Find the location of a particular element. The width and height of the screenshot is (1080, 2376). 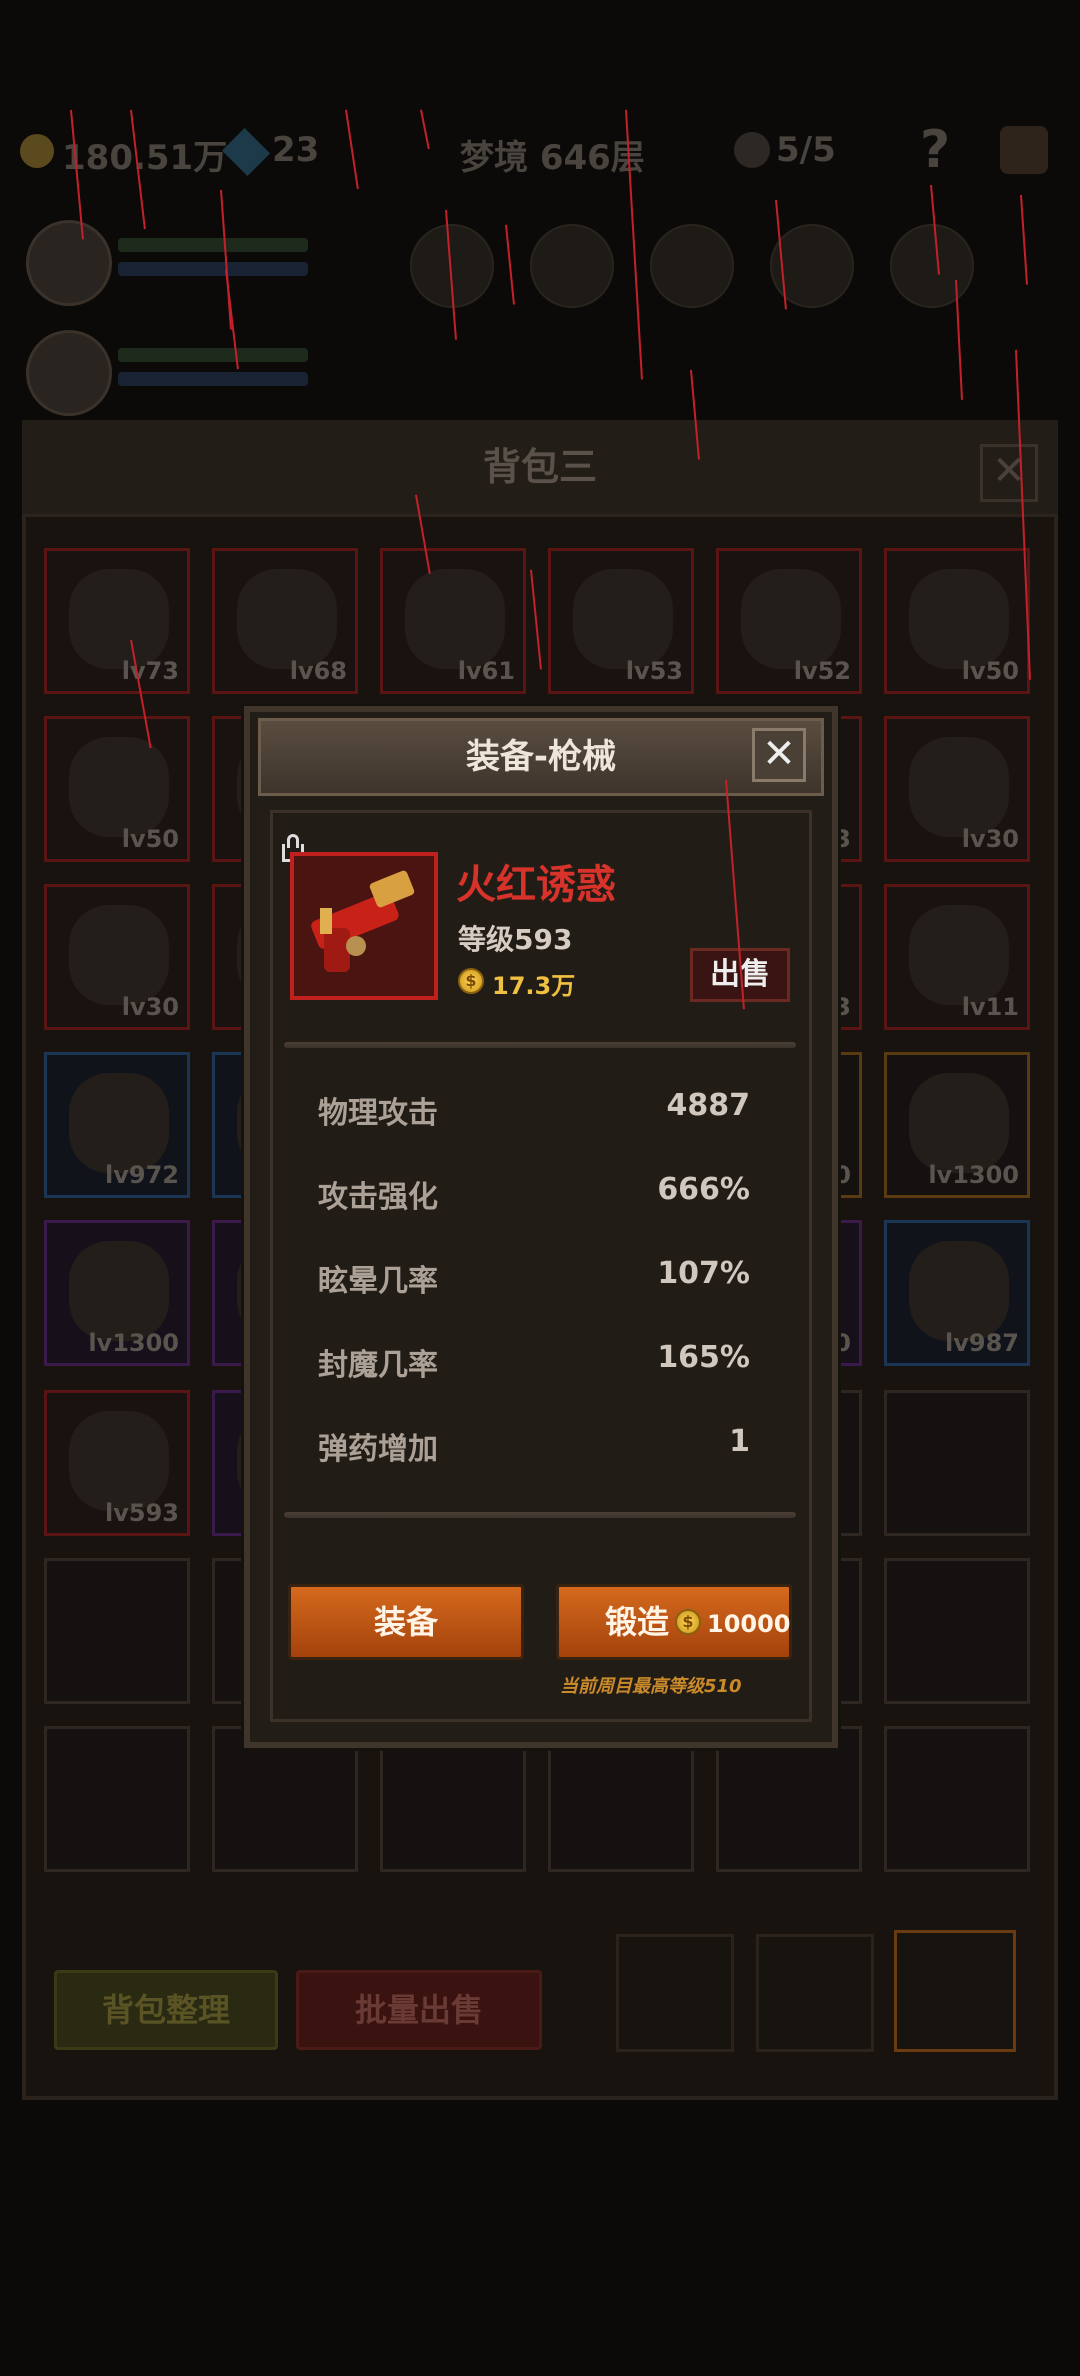

forge-coin-icon: $ is located at coordinates (688, 1622).